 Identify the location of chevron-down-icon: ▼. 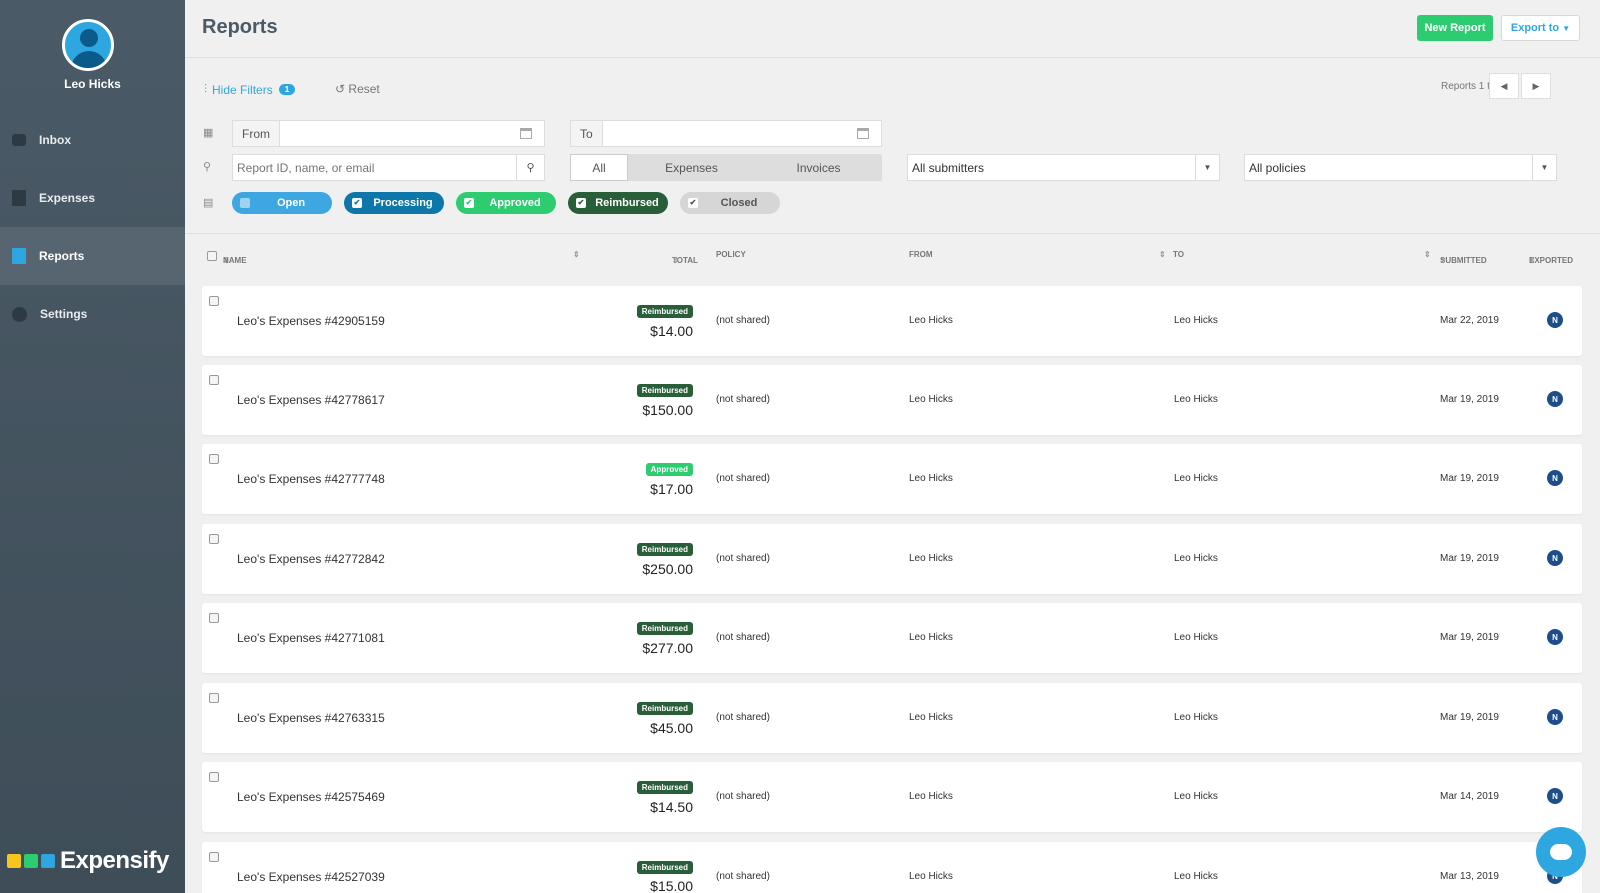
(1566, 28).